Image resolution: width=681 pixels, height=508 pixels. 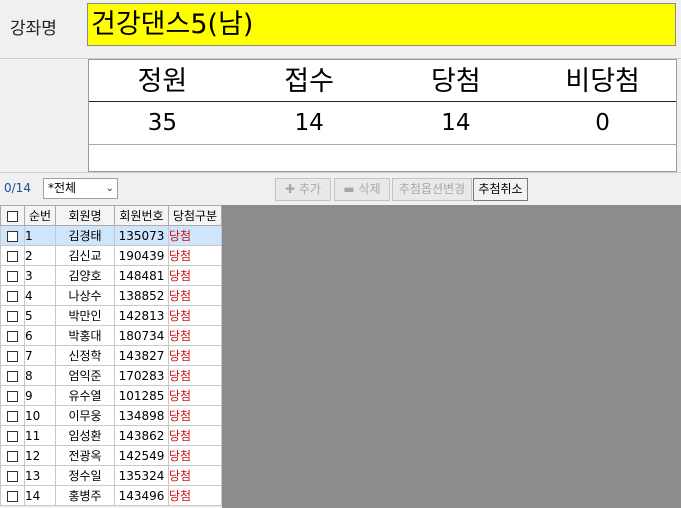 What do you see at coordinates (141, 255) in the screenshot?
I see `cell-member-id: 190439` at bounding box center [141, 255].